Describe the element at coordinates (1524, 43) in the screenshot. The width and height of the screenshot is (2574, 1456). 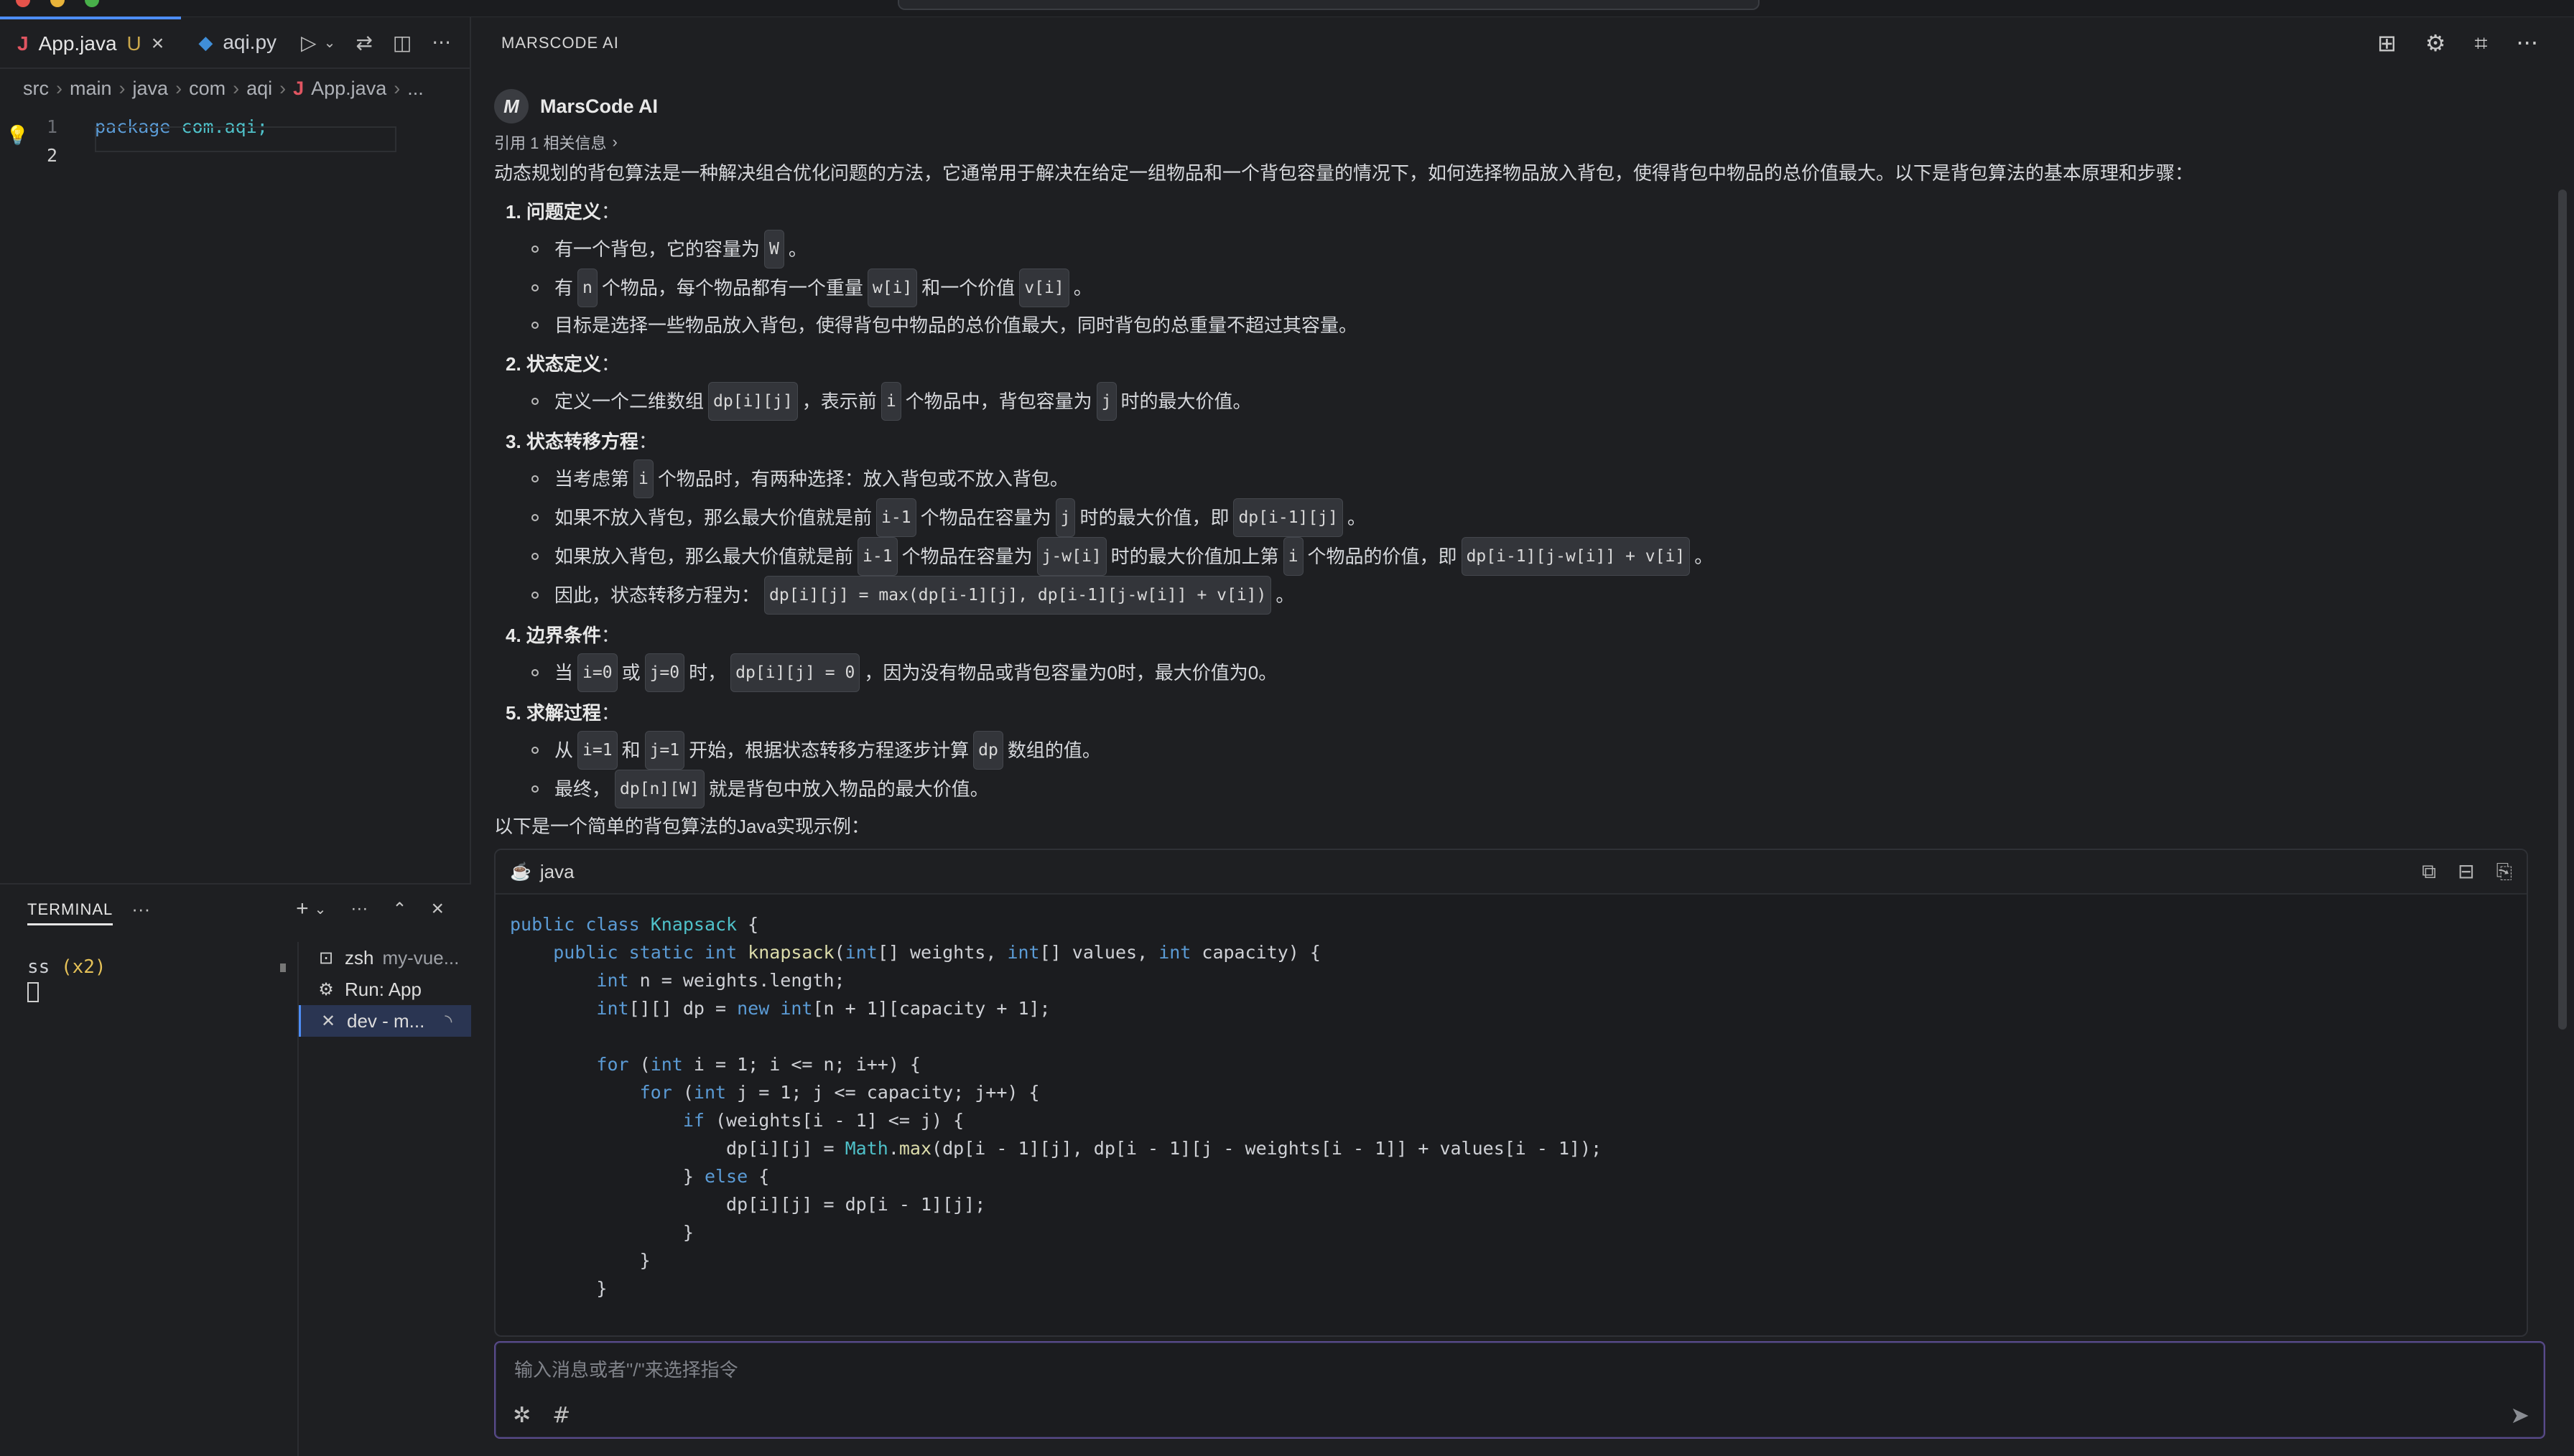
I see `chat-header: MARSCODE AI ⊞ ⚙ ⌗ ···` at that location.